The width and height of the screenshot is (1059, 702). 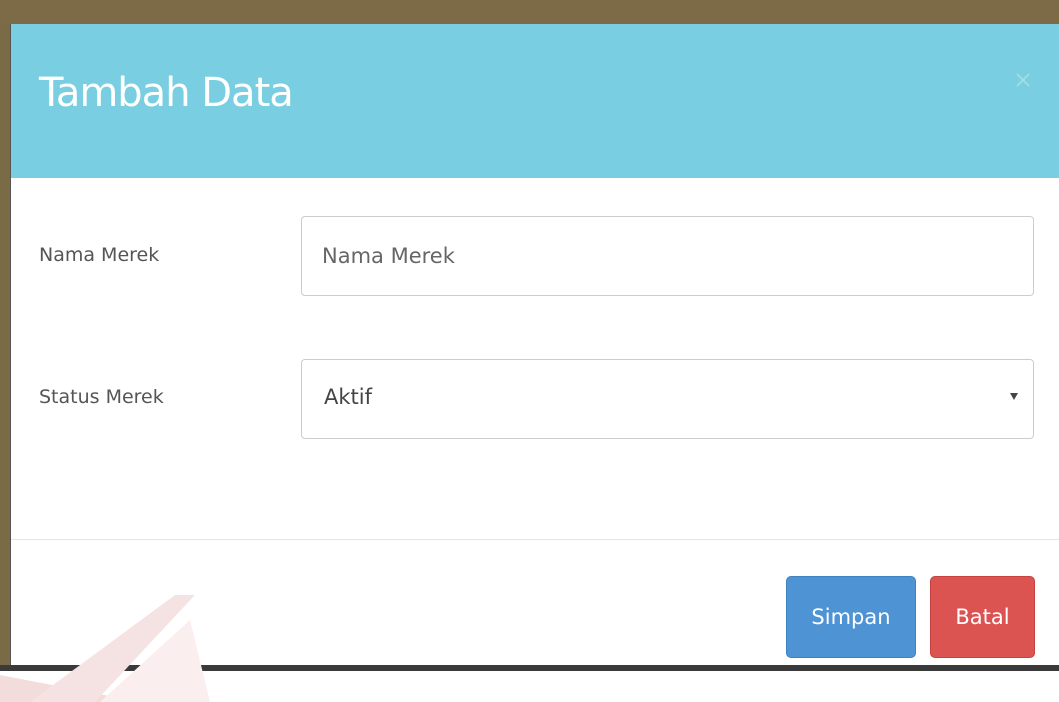 What do you see at coordinates (348, 397) in the screenshot?
I see `brand-status-selected-value: Aktif` at bounding box center [348, 397].